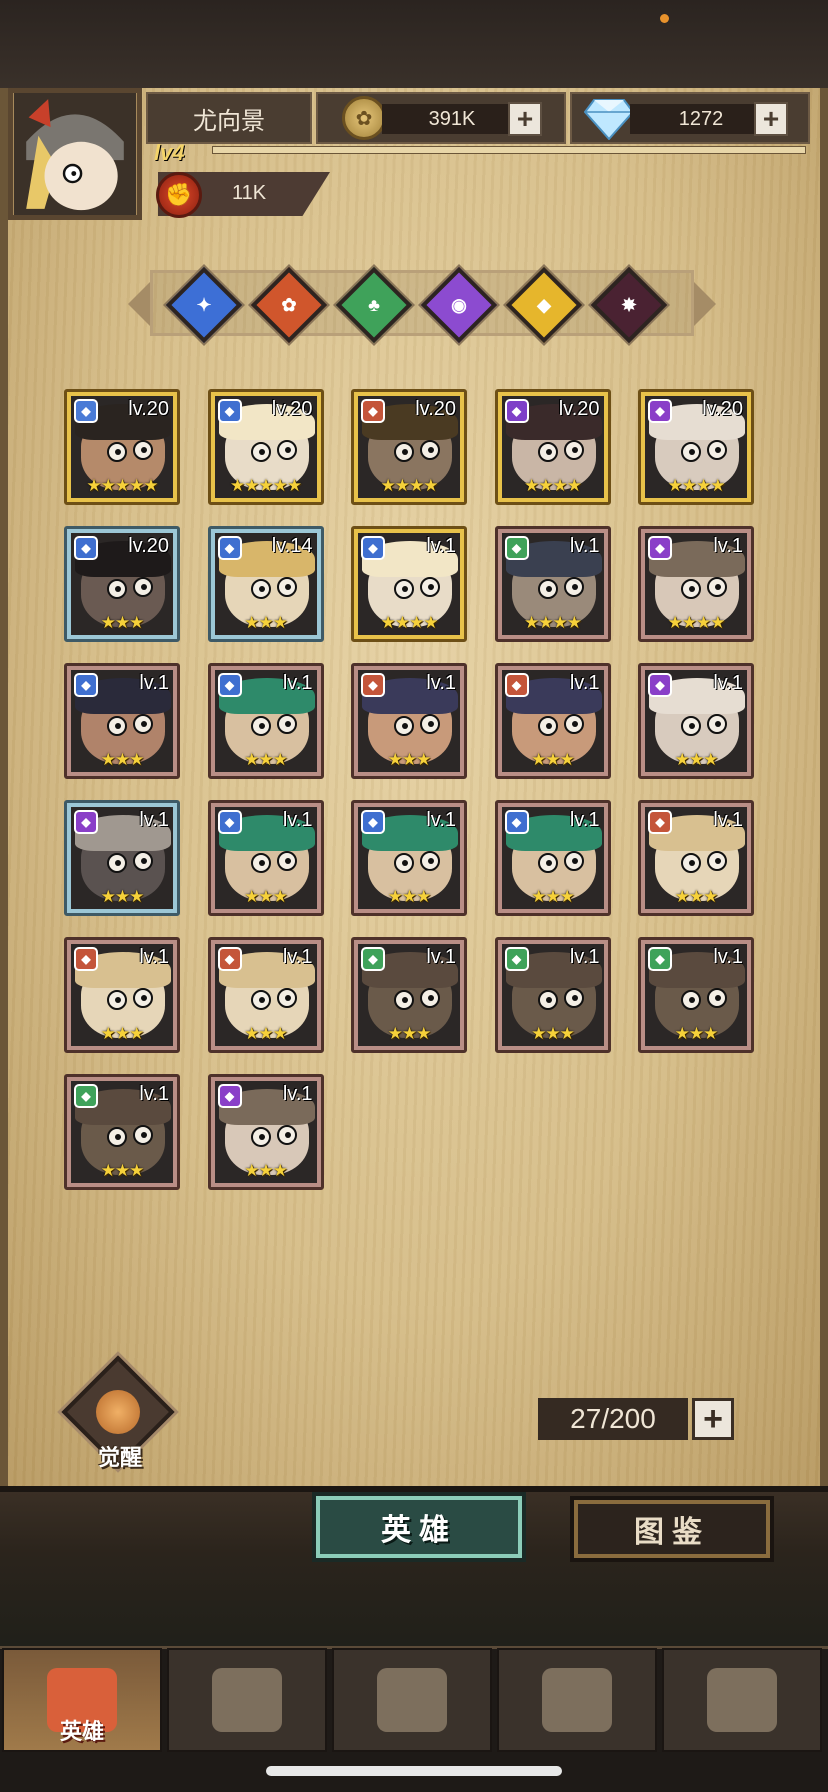  I want to click on filter-left-arrow-icon, so click(139, 304).